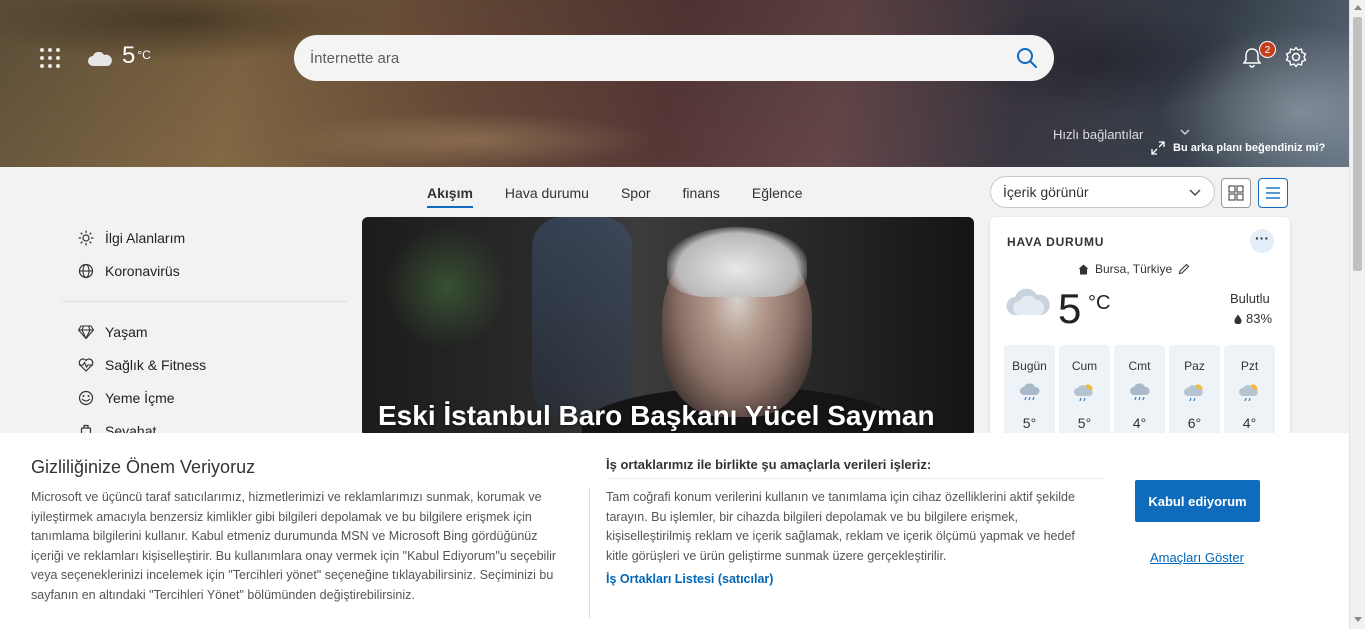 Image resolution: width=1365 pixels, height=629 pixels. I want to click on tab-hava-durumu: Hava durumu, so click(547, 196).